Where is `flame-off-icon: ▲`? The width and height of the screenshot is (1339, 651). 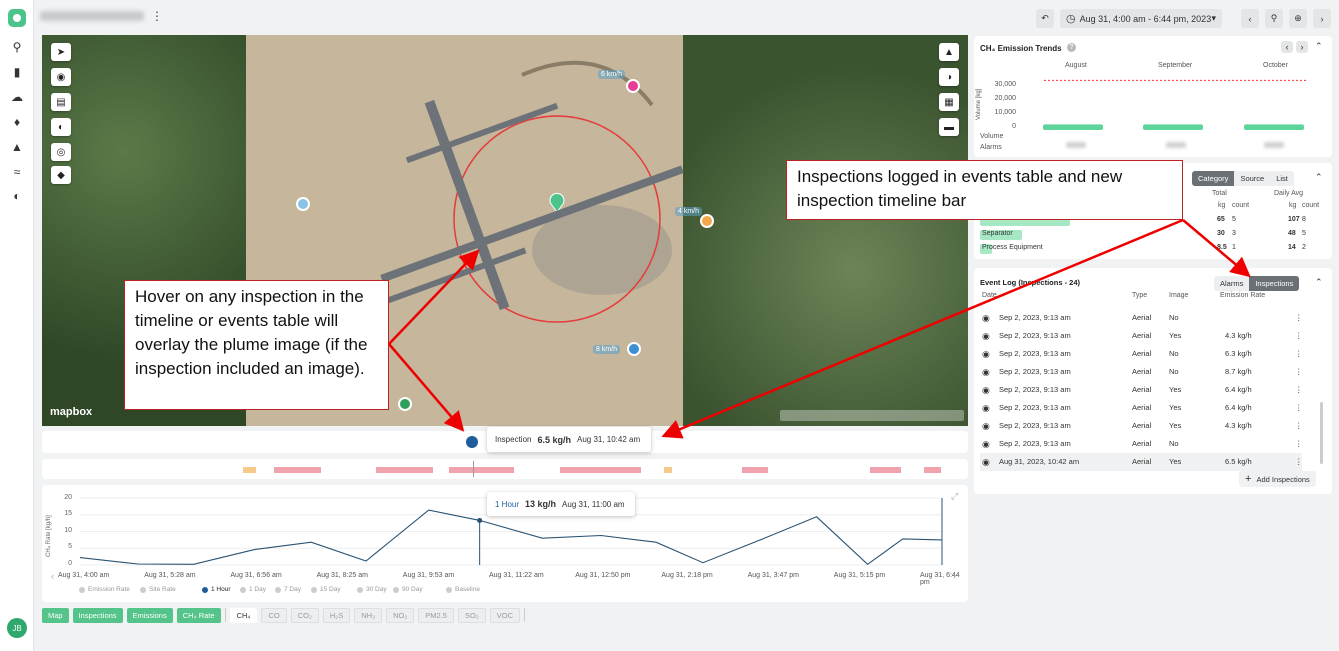
flame-off-icon: ▲ is located at coordinates (17, 147).